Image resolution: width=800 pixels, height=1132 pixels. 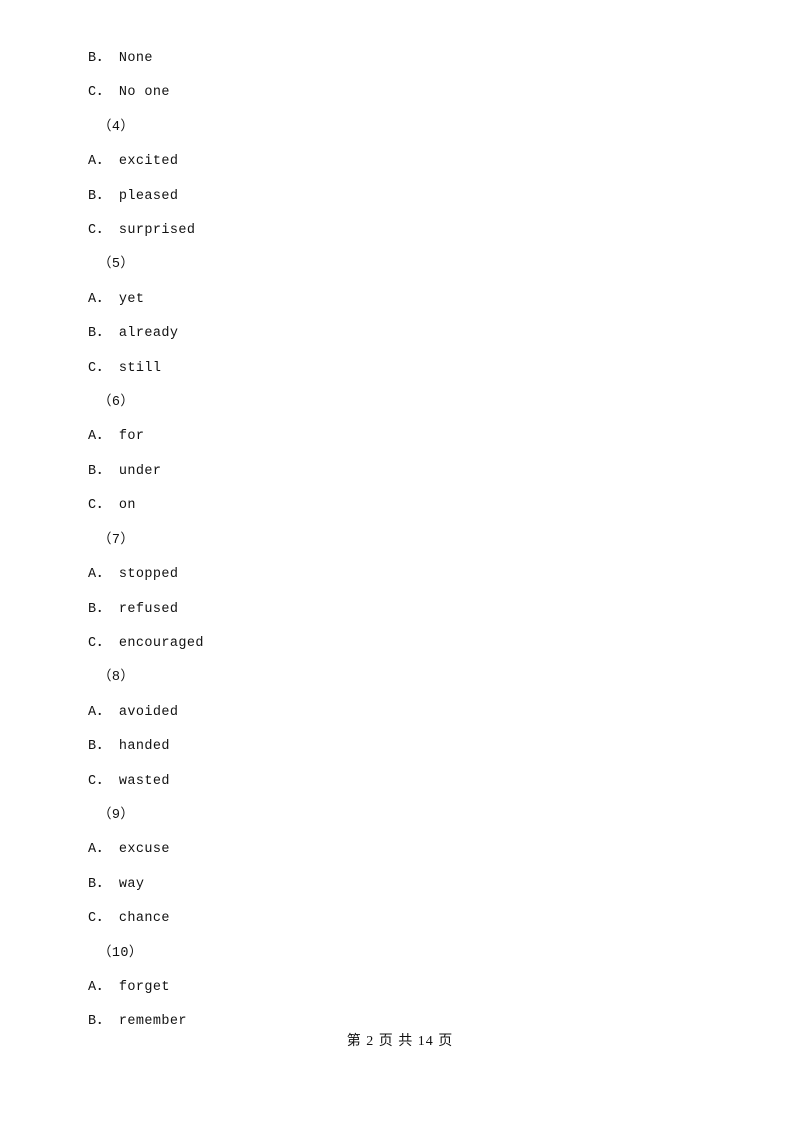 I want to click on option-line: C． on, so click(x=112, y=506).